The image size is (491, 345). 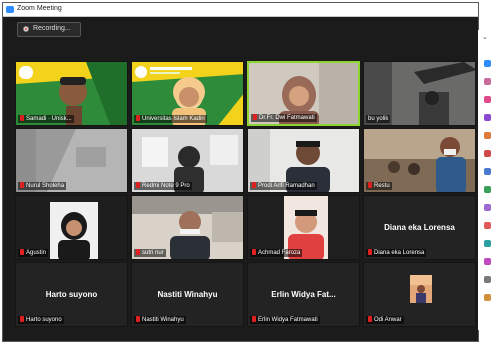 What do you see at coordinates (284, 118) in the screenshot?
I see `participant-name-label: Dr.Fr. Dwi Fatmawati` at bounding box center [284, 118].